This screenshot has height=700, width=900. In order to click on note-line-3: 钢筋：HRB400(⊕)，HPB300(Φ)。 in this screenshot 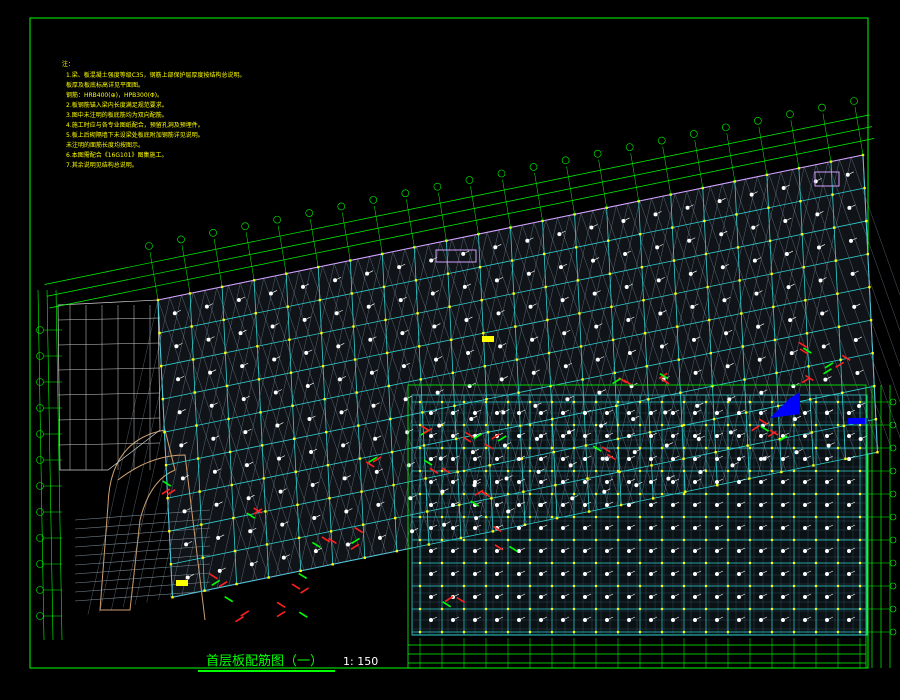, I will do `click(114, 95)`.